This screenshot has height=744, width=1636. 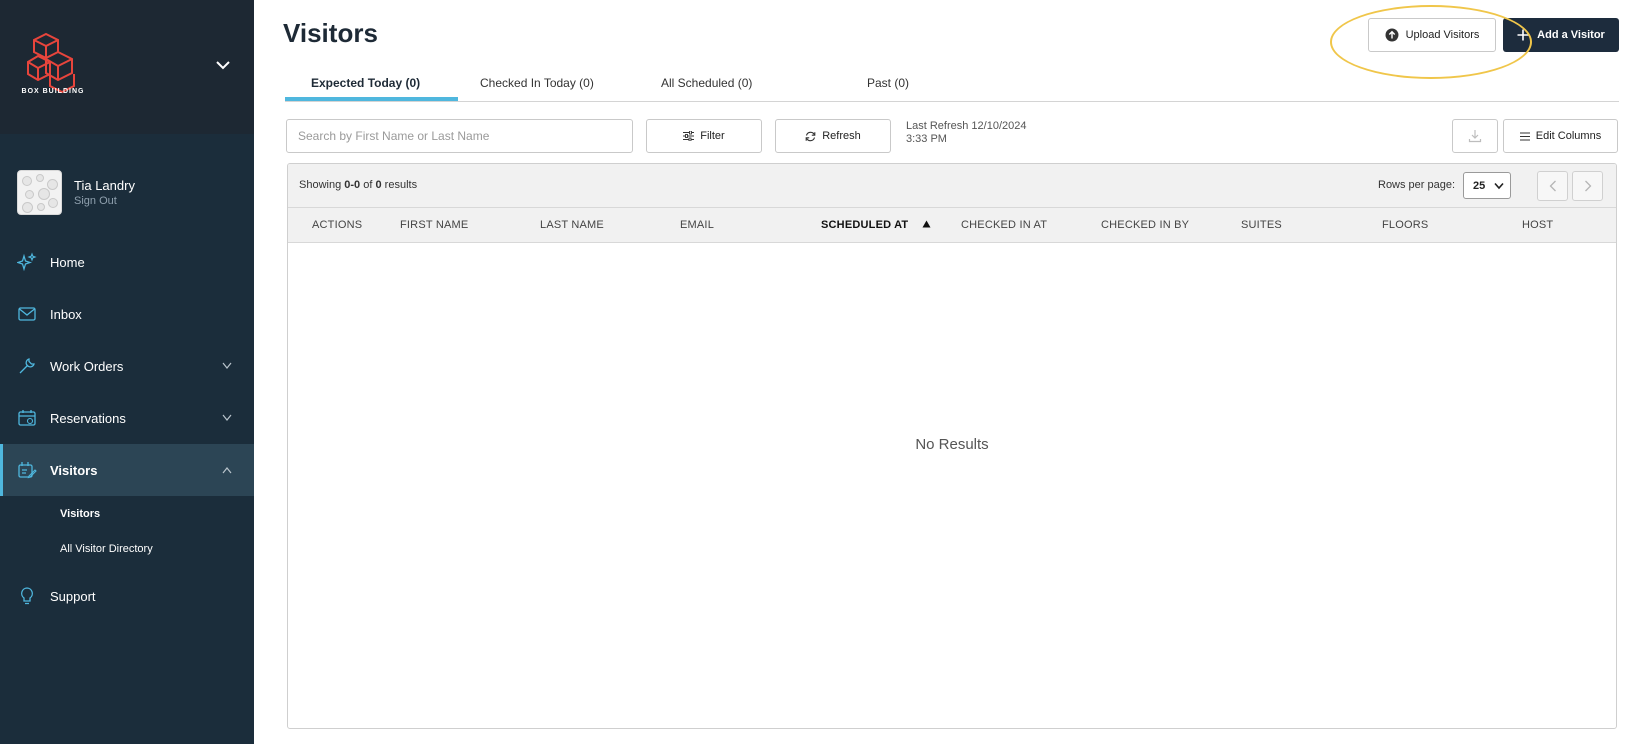 I want to click on sidebar-item-inbox: Inbox, so click(x=127, y=314).